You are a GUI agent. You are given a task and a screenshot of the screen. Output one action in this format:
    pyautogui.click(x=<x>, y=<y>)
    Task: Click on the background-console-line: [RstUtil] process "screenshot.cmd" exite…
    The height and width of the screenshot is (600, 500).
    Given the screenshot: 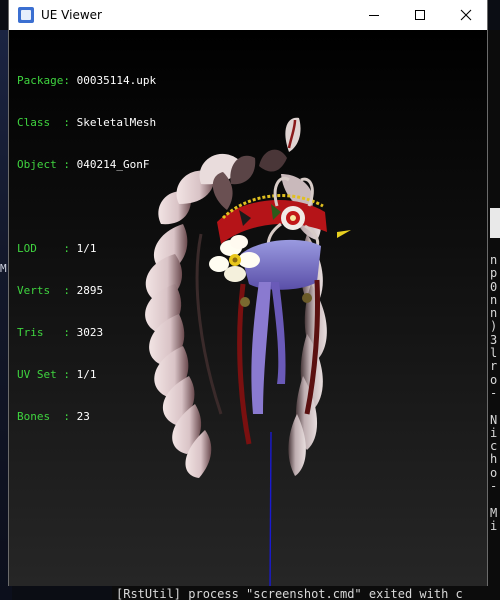 What is the action you would take?
    pyautogui.click(x=289, y=593)
    